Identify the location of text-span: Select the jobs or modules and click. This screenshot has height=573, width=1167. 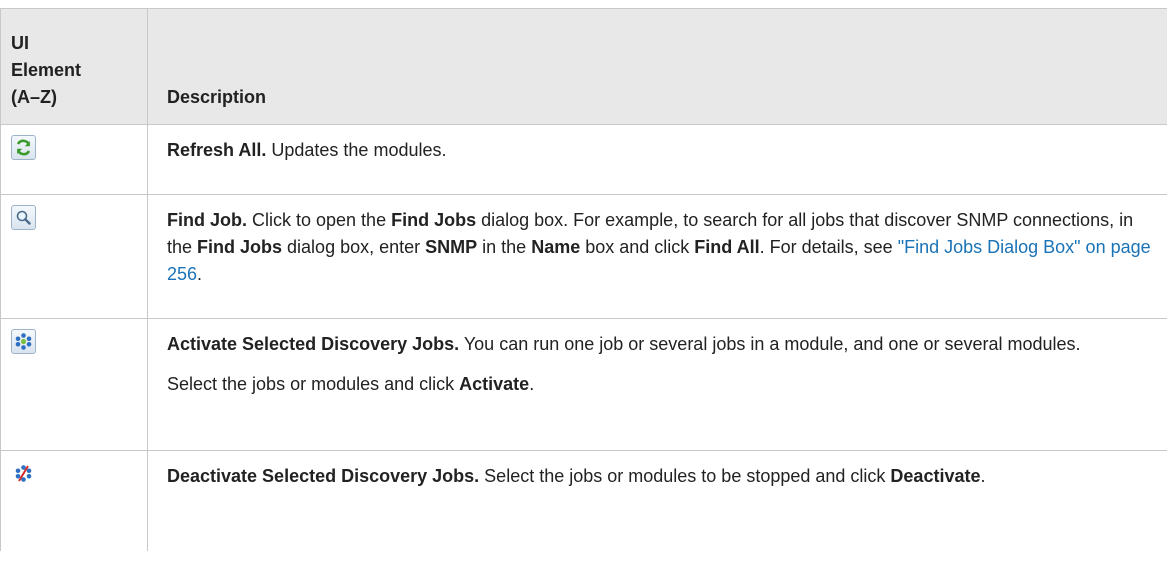
(313, 384).